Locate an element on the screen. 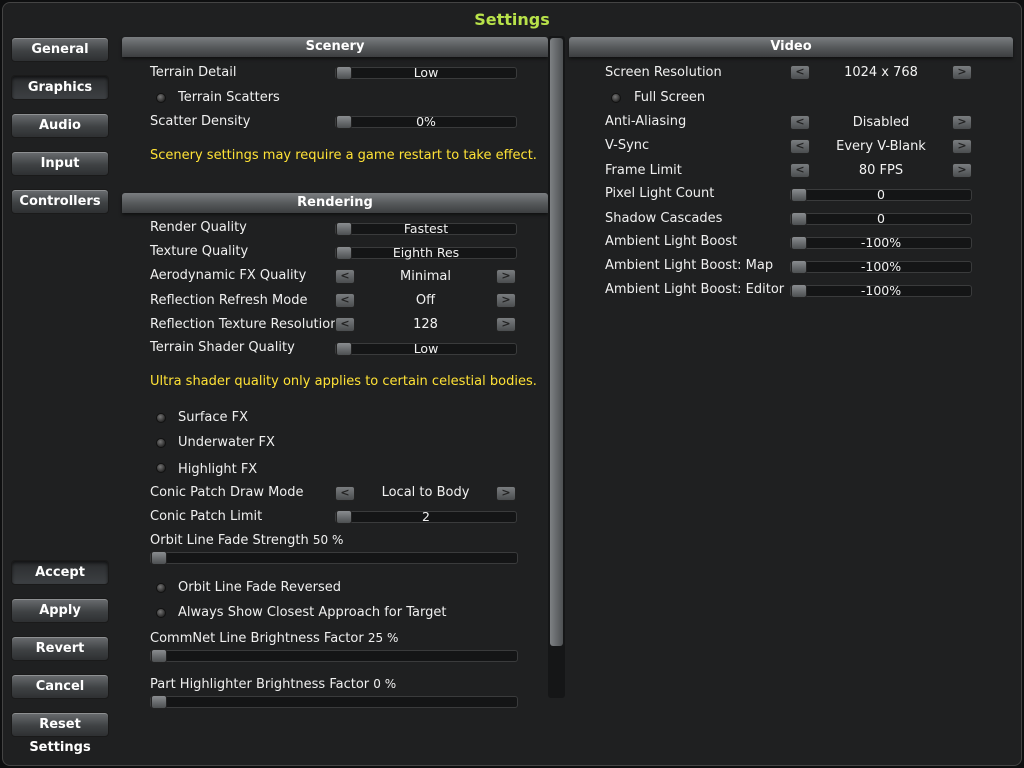 The width and height of the screenshot is (1024, 768). ambient-boost-value: -100% is located at coordinates (881, 242).